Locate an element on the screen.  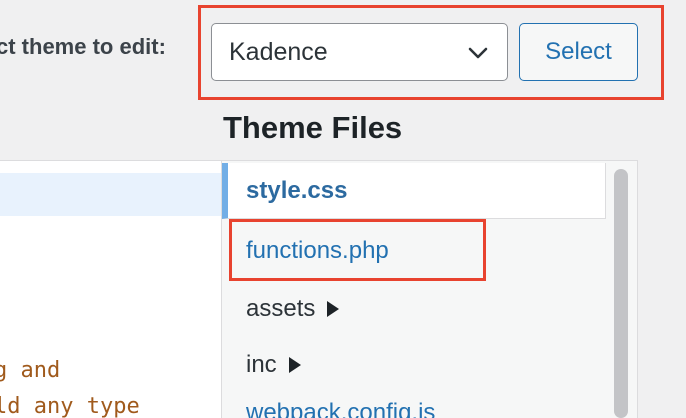
folder-assets: assets is located at coordinates (293, 308).